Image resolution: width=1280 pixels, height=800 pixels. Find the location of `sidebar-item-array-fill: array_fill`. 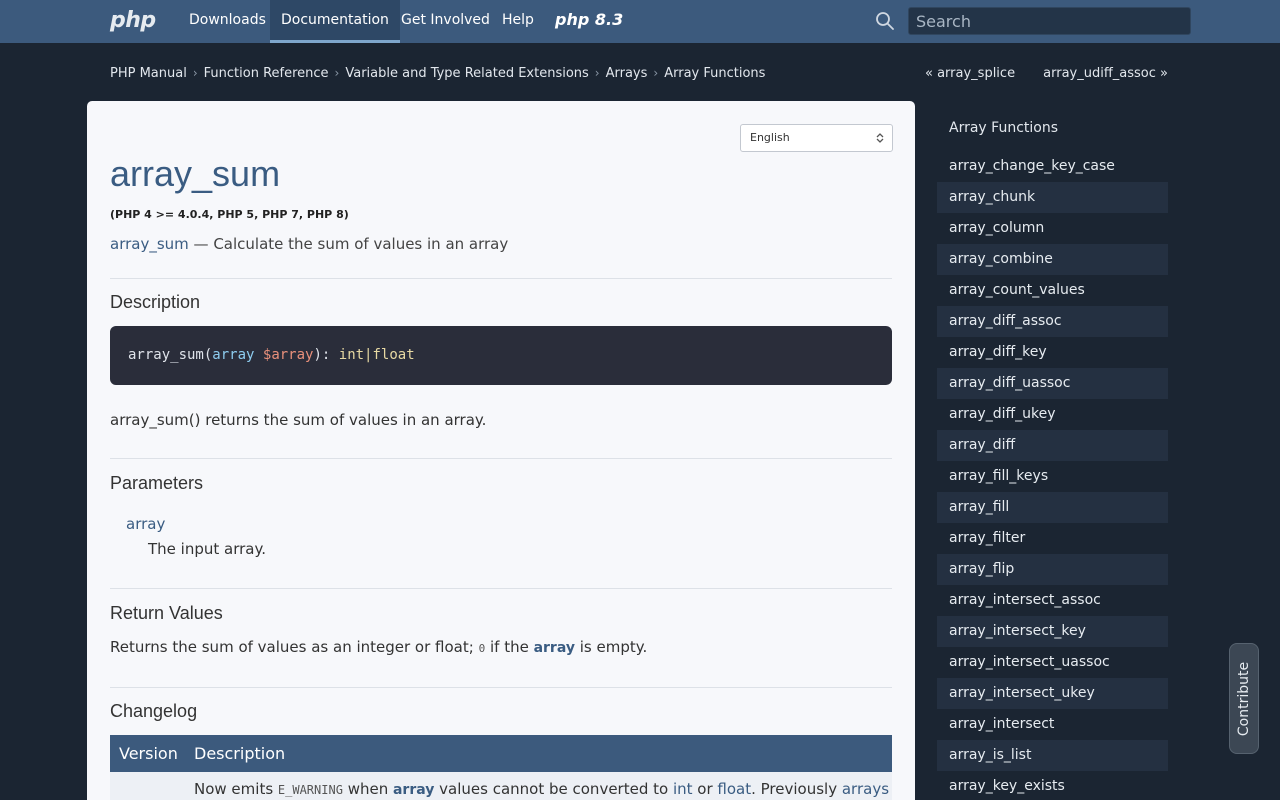

sidebar-item-array-fill: array_fill is located at coordinates (1052, 507).